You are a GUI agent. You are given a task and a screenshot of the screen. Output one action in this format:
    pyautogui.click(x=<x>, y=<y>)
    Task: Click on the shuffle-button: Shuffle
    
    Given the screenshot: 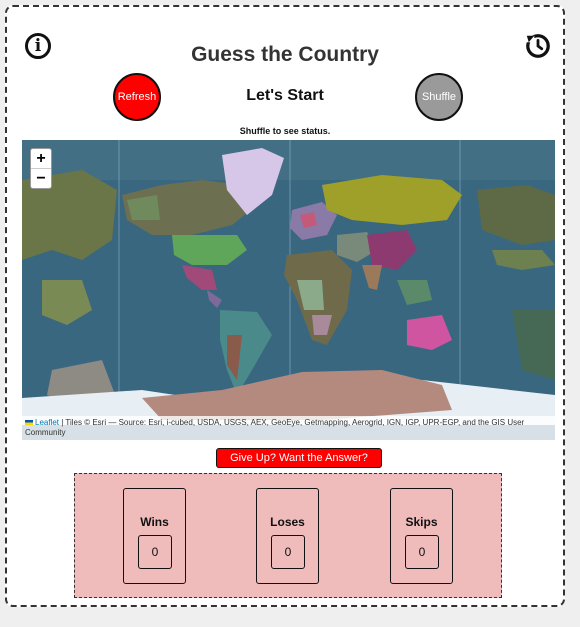 What is the action you would take?
    pyautogui.click(x=439, y=97)
    